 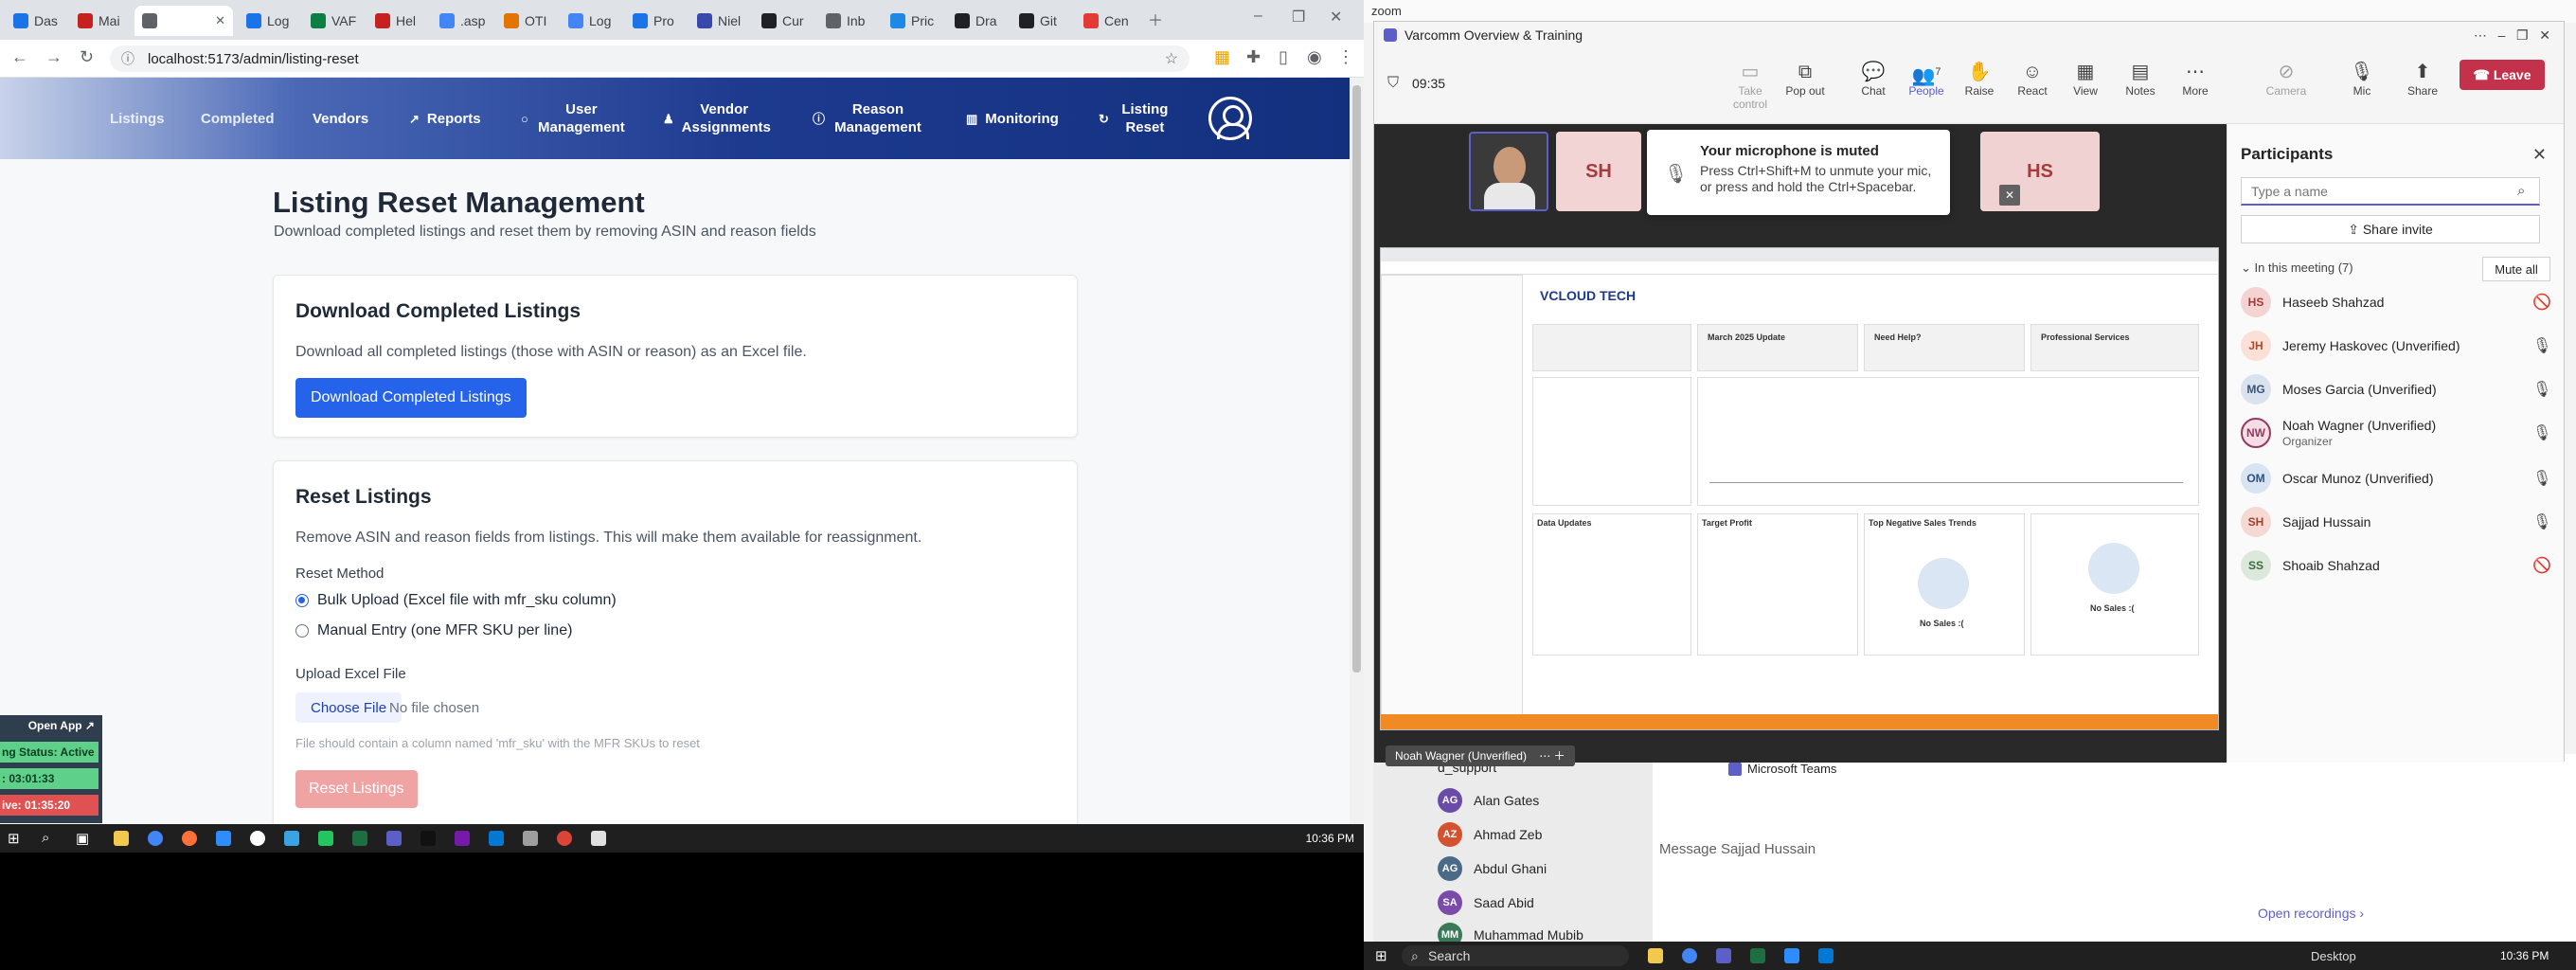 I want to click on onenote-icon, so click(x=462, y=838).